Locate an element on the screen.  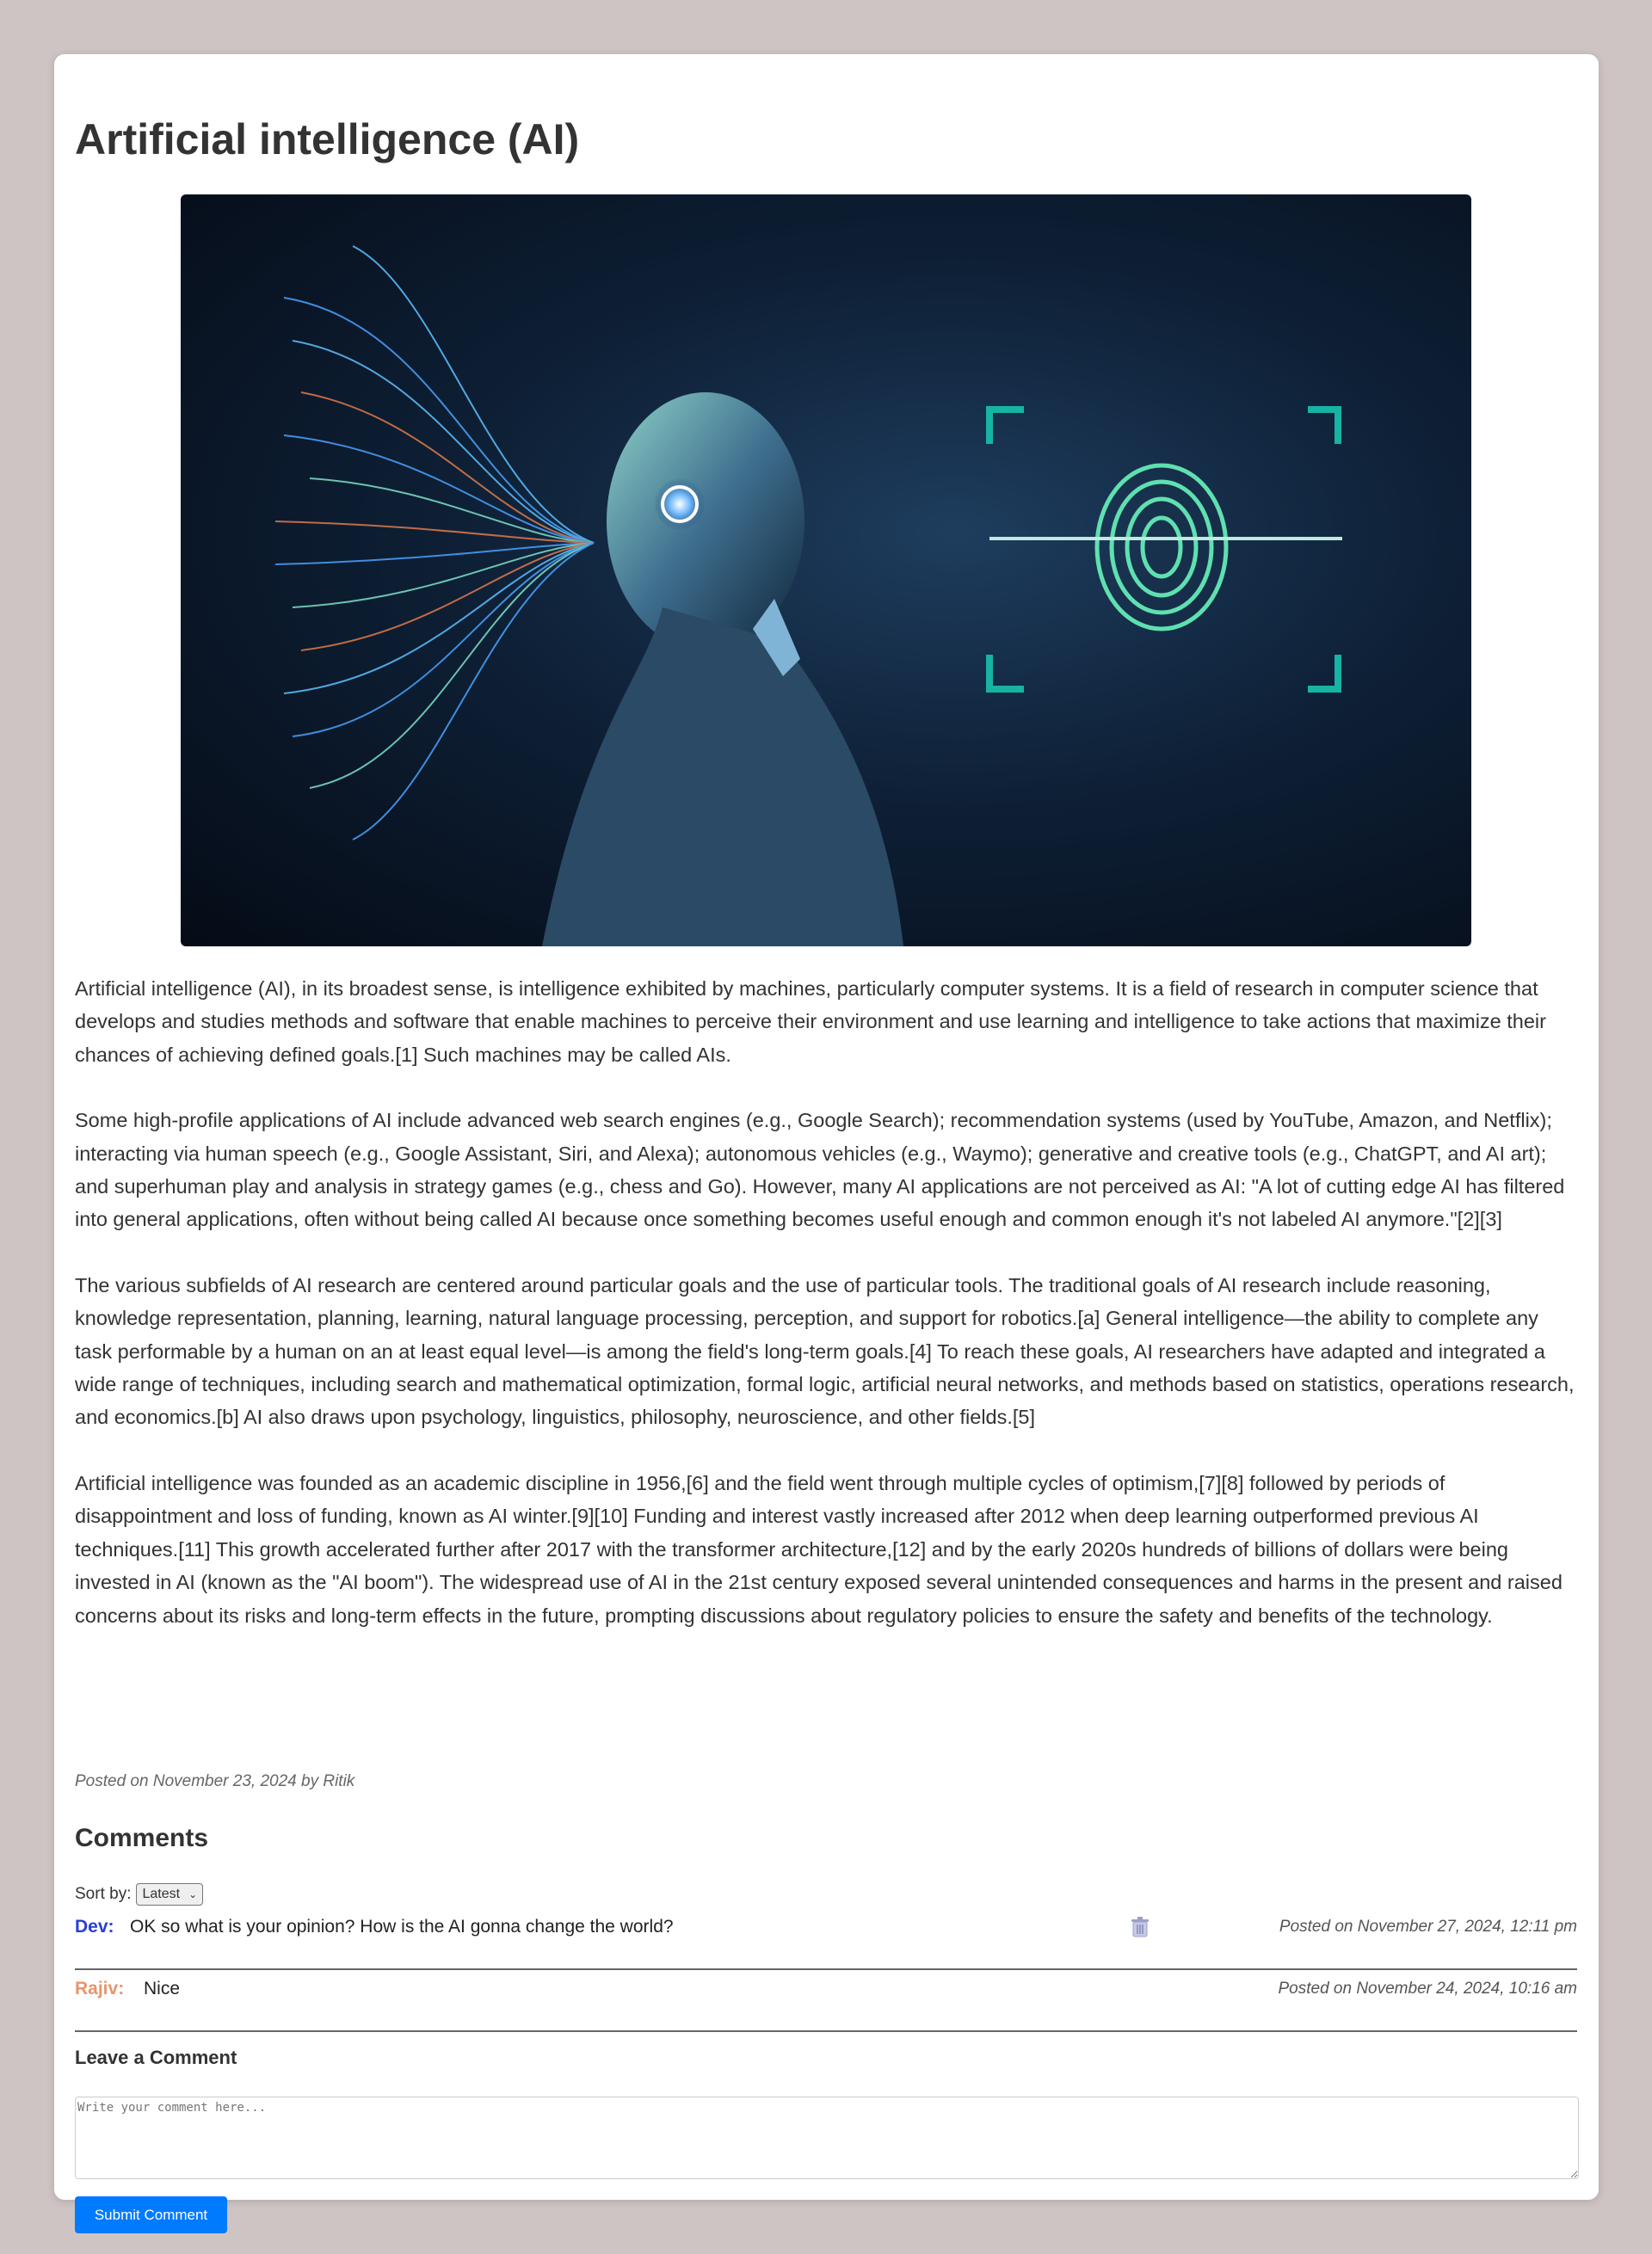
page-title: Artificial intelligence (AI) is located at coordinates (327, 139).